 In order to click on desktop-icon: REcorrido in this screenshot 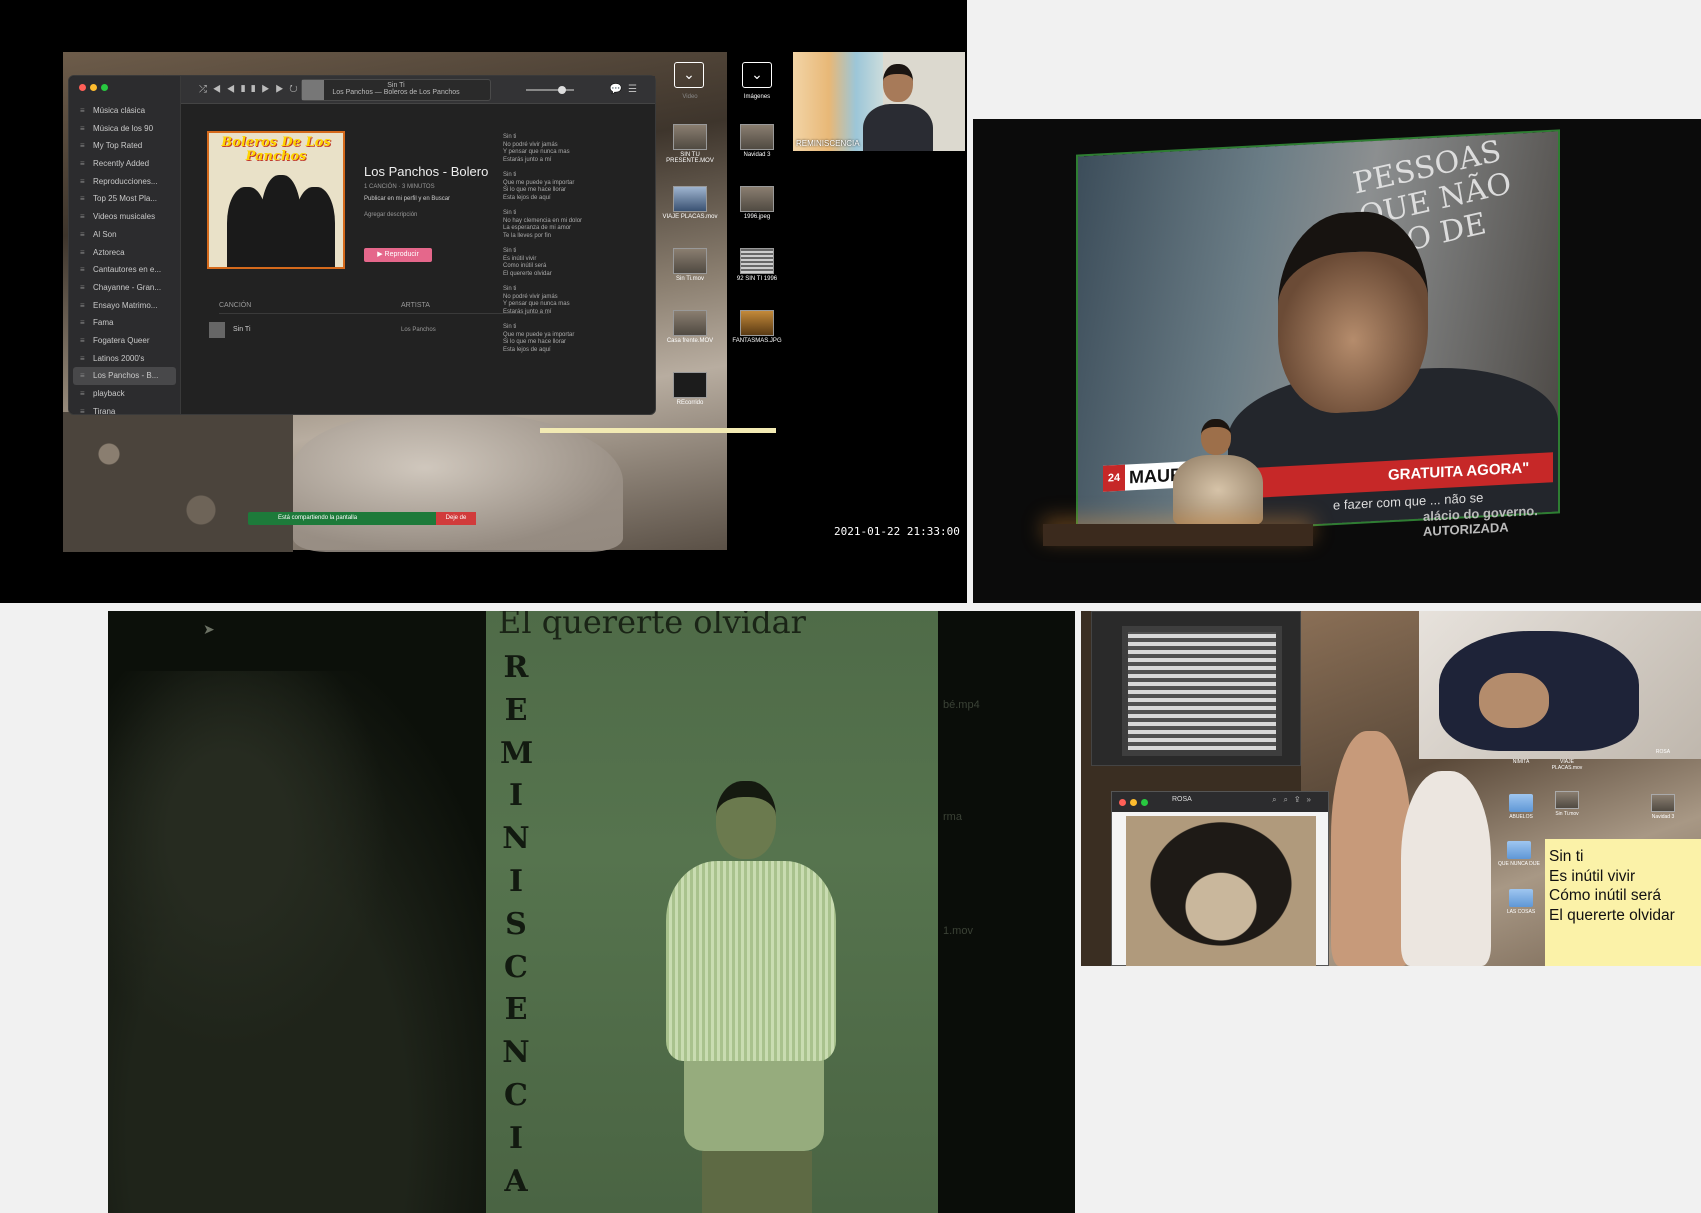, I will do `click(690, 389)`.